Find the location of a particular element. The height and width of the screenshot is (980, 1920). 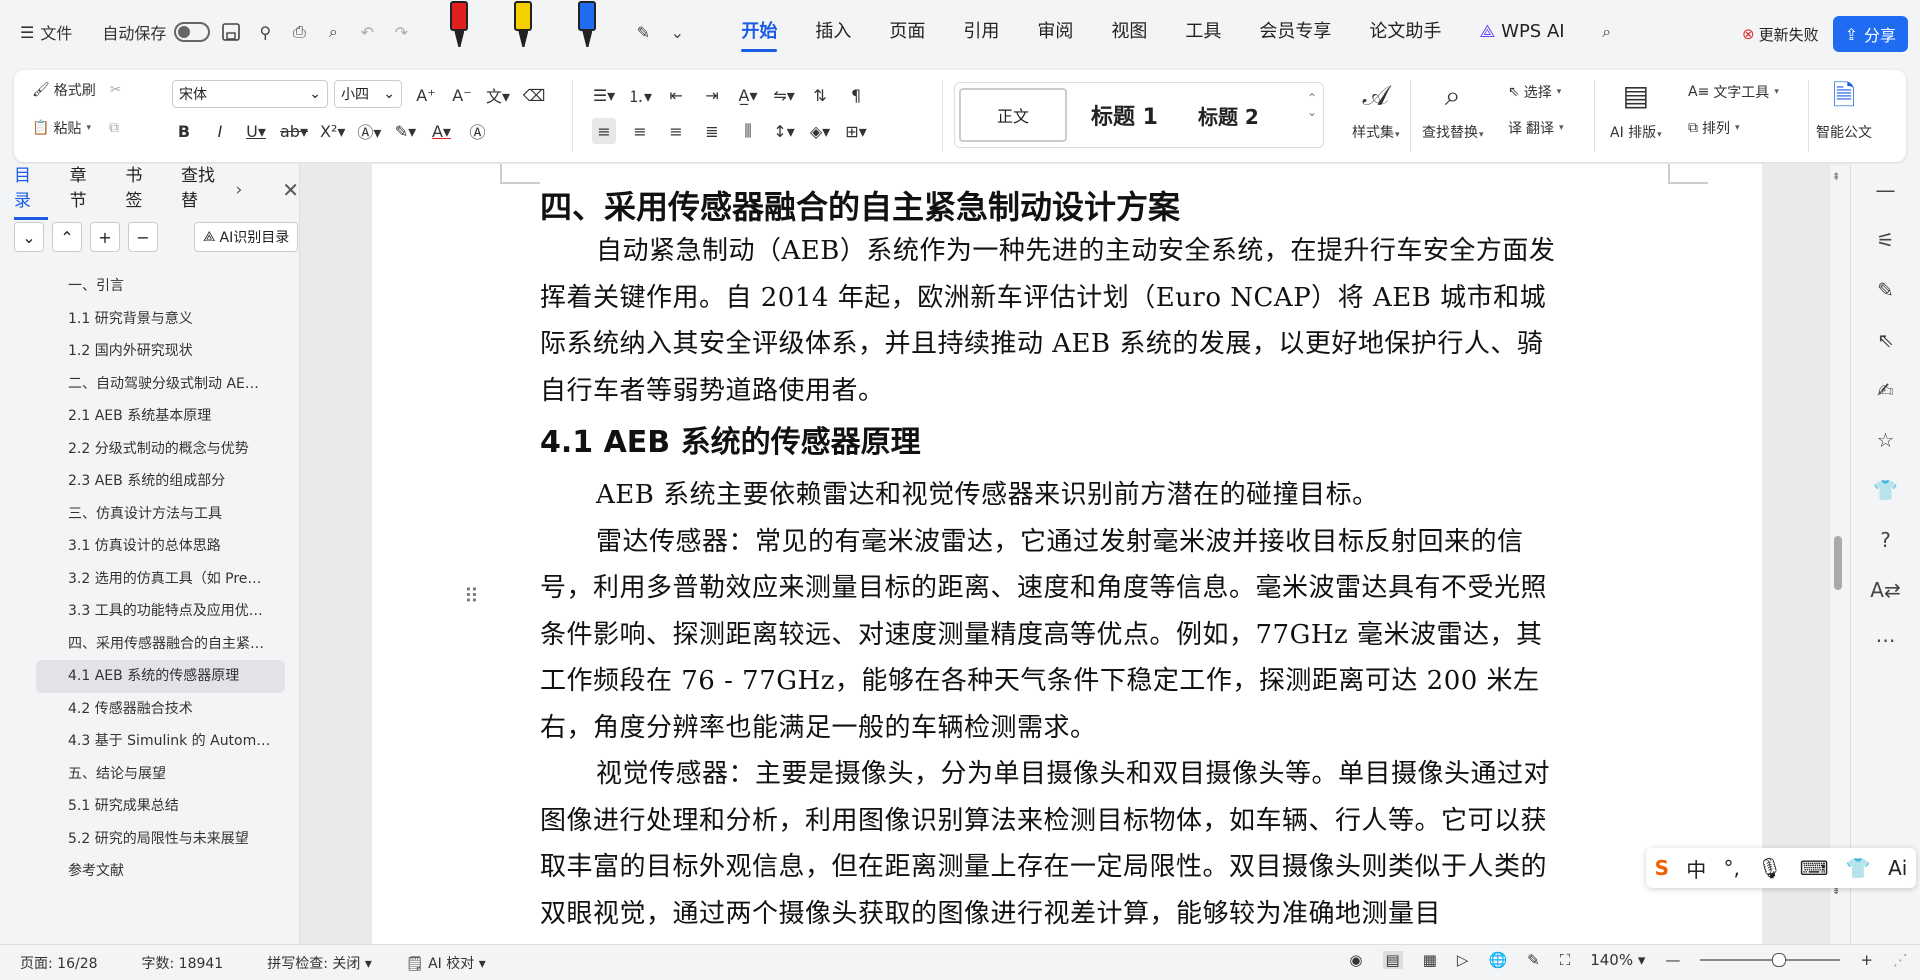

share-button: ⇪ 分享 is located at coordinates (1870, 34).